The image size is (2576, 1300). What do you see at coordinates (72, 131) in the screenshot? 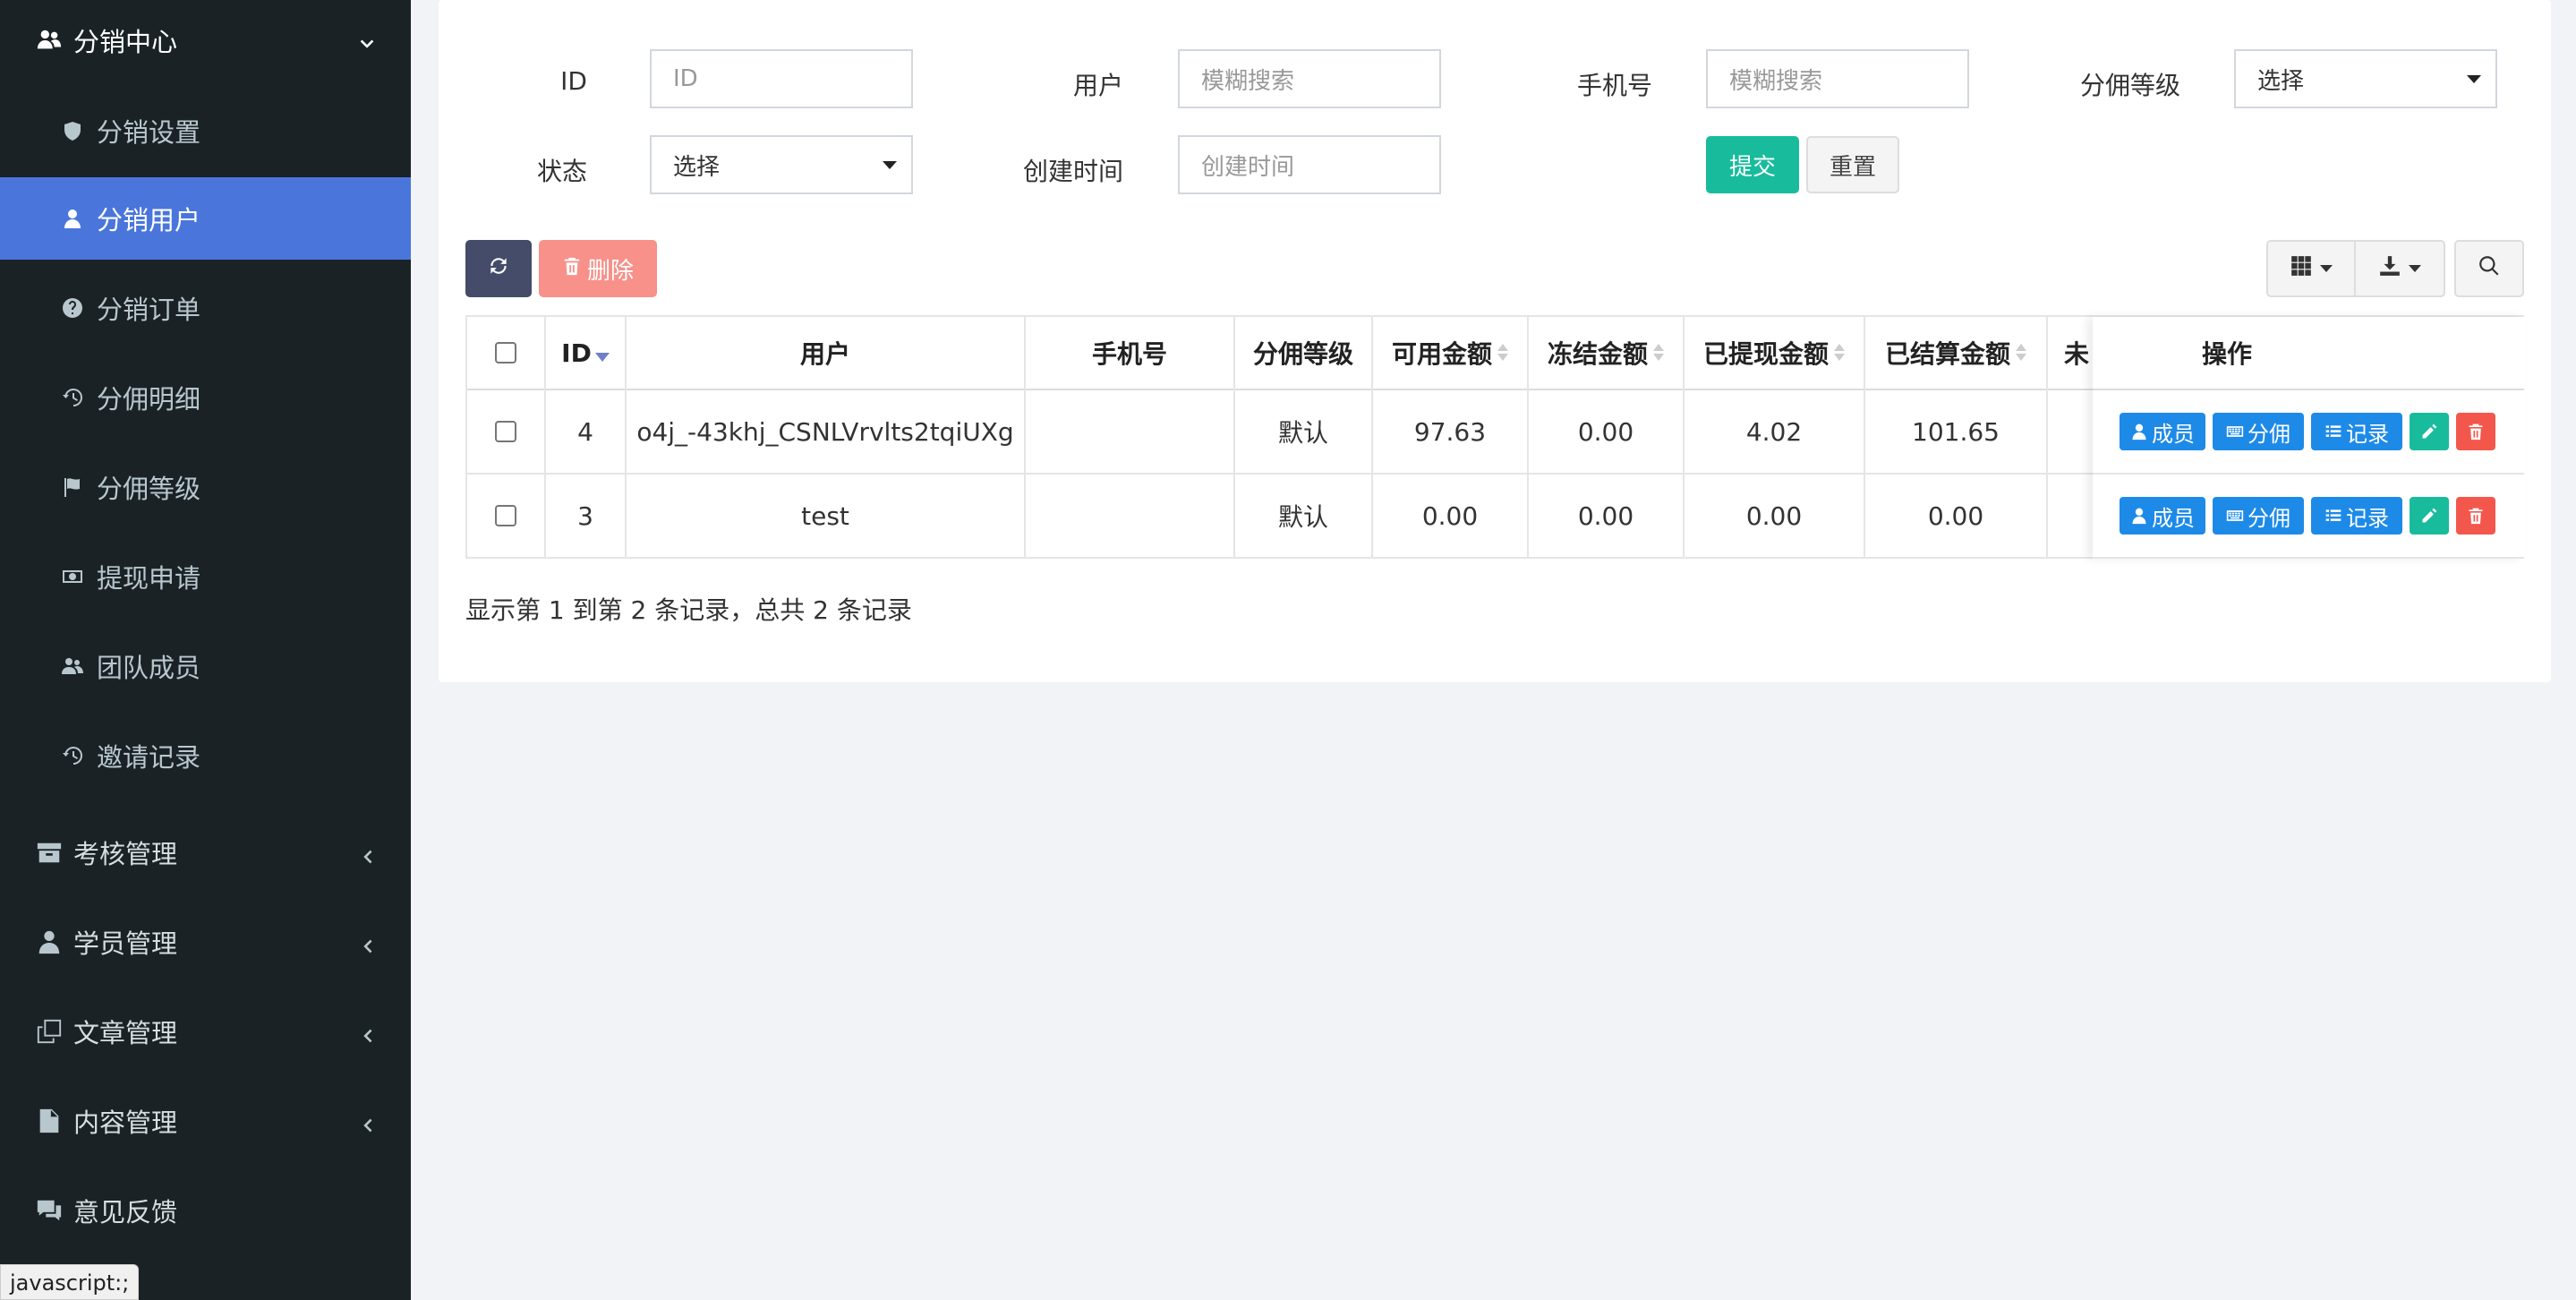
I see `shield-icon` at bounding box center [72, 131].